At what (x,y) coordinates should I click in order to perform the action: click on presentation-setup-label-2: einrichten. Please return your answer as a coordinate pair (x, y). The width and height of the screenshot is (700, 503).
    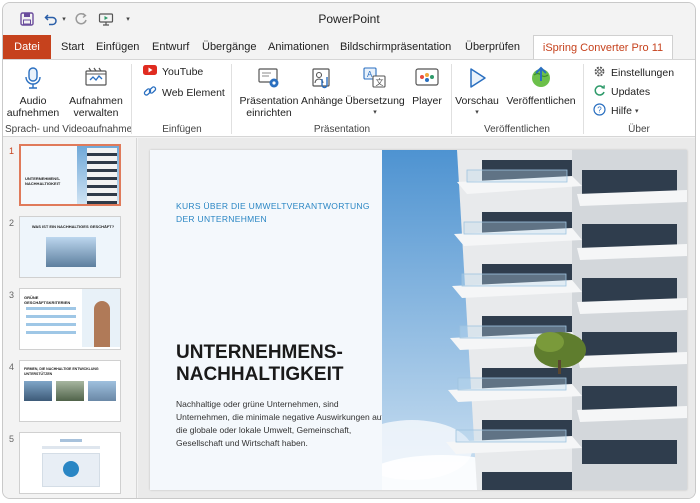
    Looking at the image, I should click on (269, 113).